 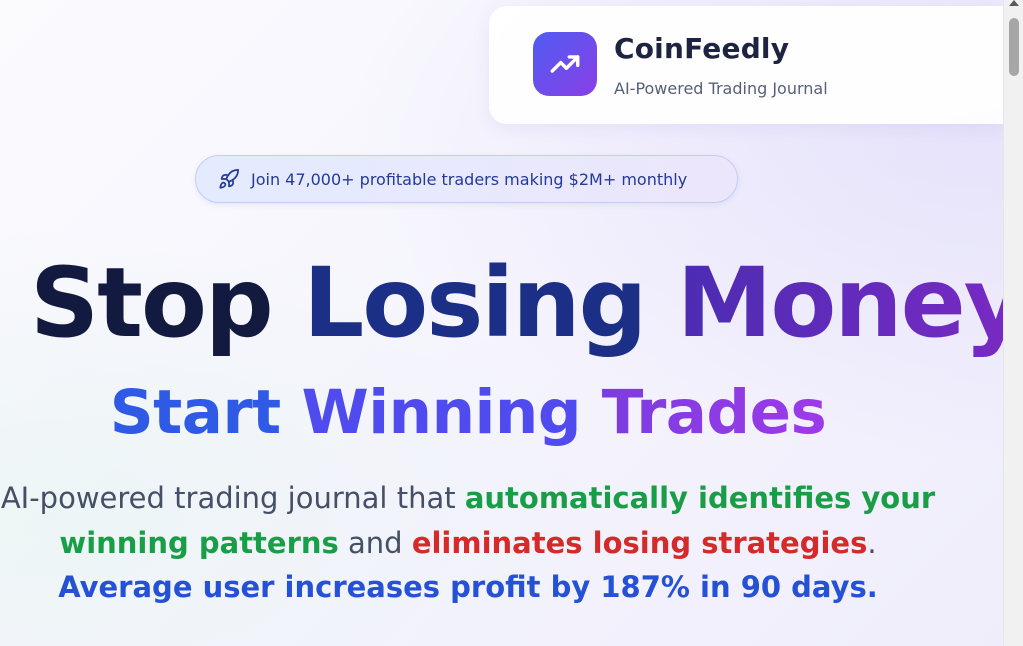 I want to click on scrollbar-thumb, so click(x=1014, y=47).